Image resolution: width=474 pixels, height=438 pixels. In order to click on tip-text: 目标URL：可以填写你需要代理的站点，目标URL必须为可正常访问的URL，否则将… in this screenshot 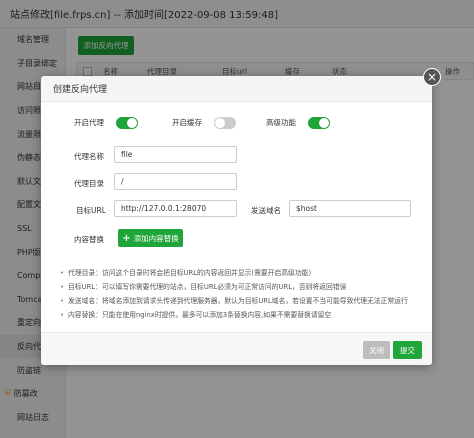, I will do `click(207, 287)`.